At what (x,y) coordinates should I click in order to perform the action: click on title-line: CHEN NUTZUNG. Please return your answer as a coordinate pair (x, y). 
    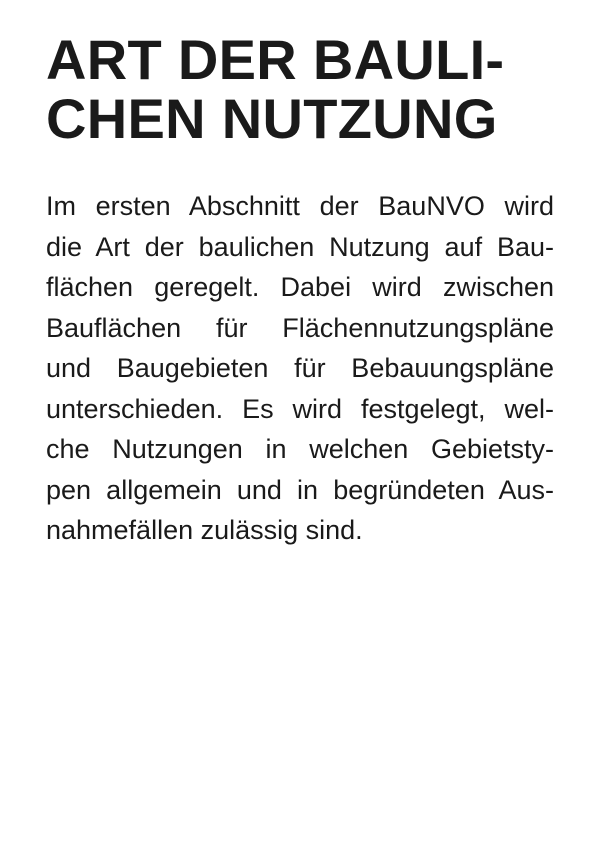
    Looking at the image, I should click on (272, 118).